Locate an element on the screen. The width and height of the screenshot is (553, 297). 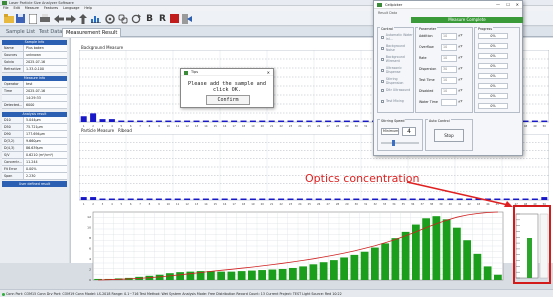
minimize-icon: — is located at coordinates (498, 5).